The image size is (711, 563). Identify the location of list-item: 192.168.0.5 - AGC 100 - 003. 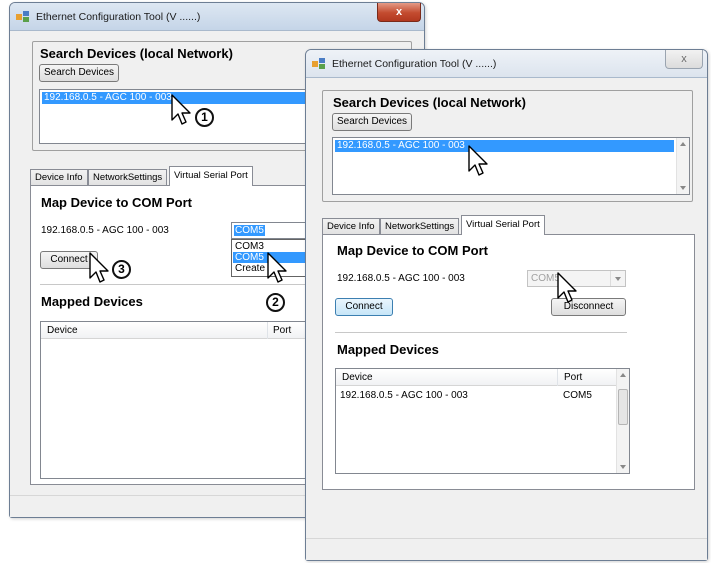
(504, 146).